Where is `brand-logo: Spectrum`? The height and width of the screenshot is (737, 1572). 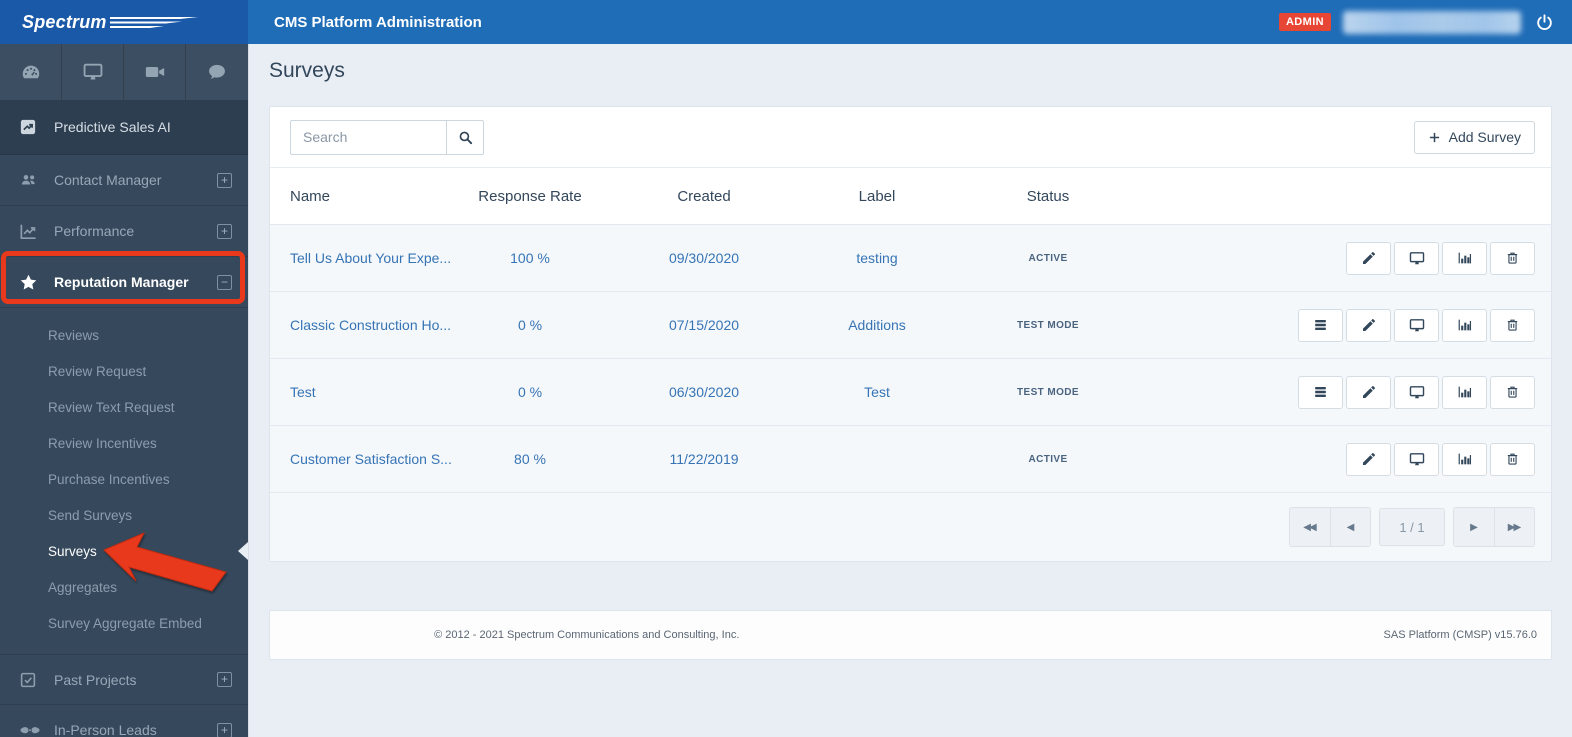 brand-logo: Spectrum is located at coordinates (124, 22).